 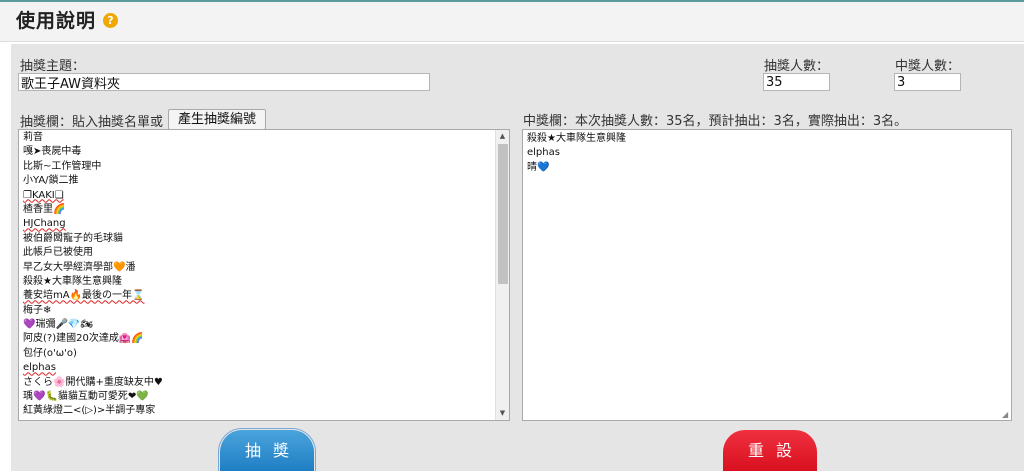 I want to click on list-item: 紅黃綠燈二<(▷)>半調子專家, so click(x=89, y=411).